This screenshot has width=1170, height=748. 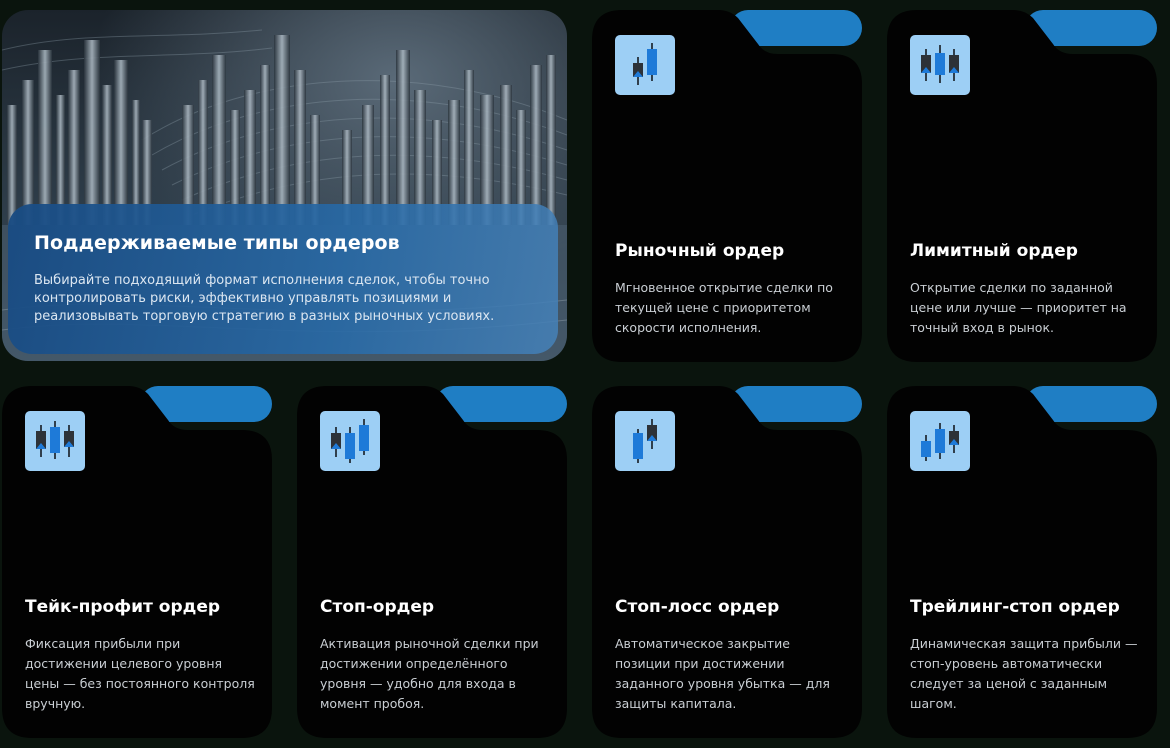 What do you see at coordinates (217, 243) in the screenshot?
I see `section-title: Поддерживаемые типы ордеров` at bounding box center [217, 243].